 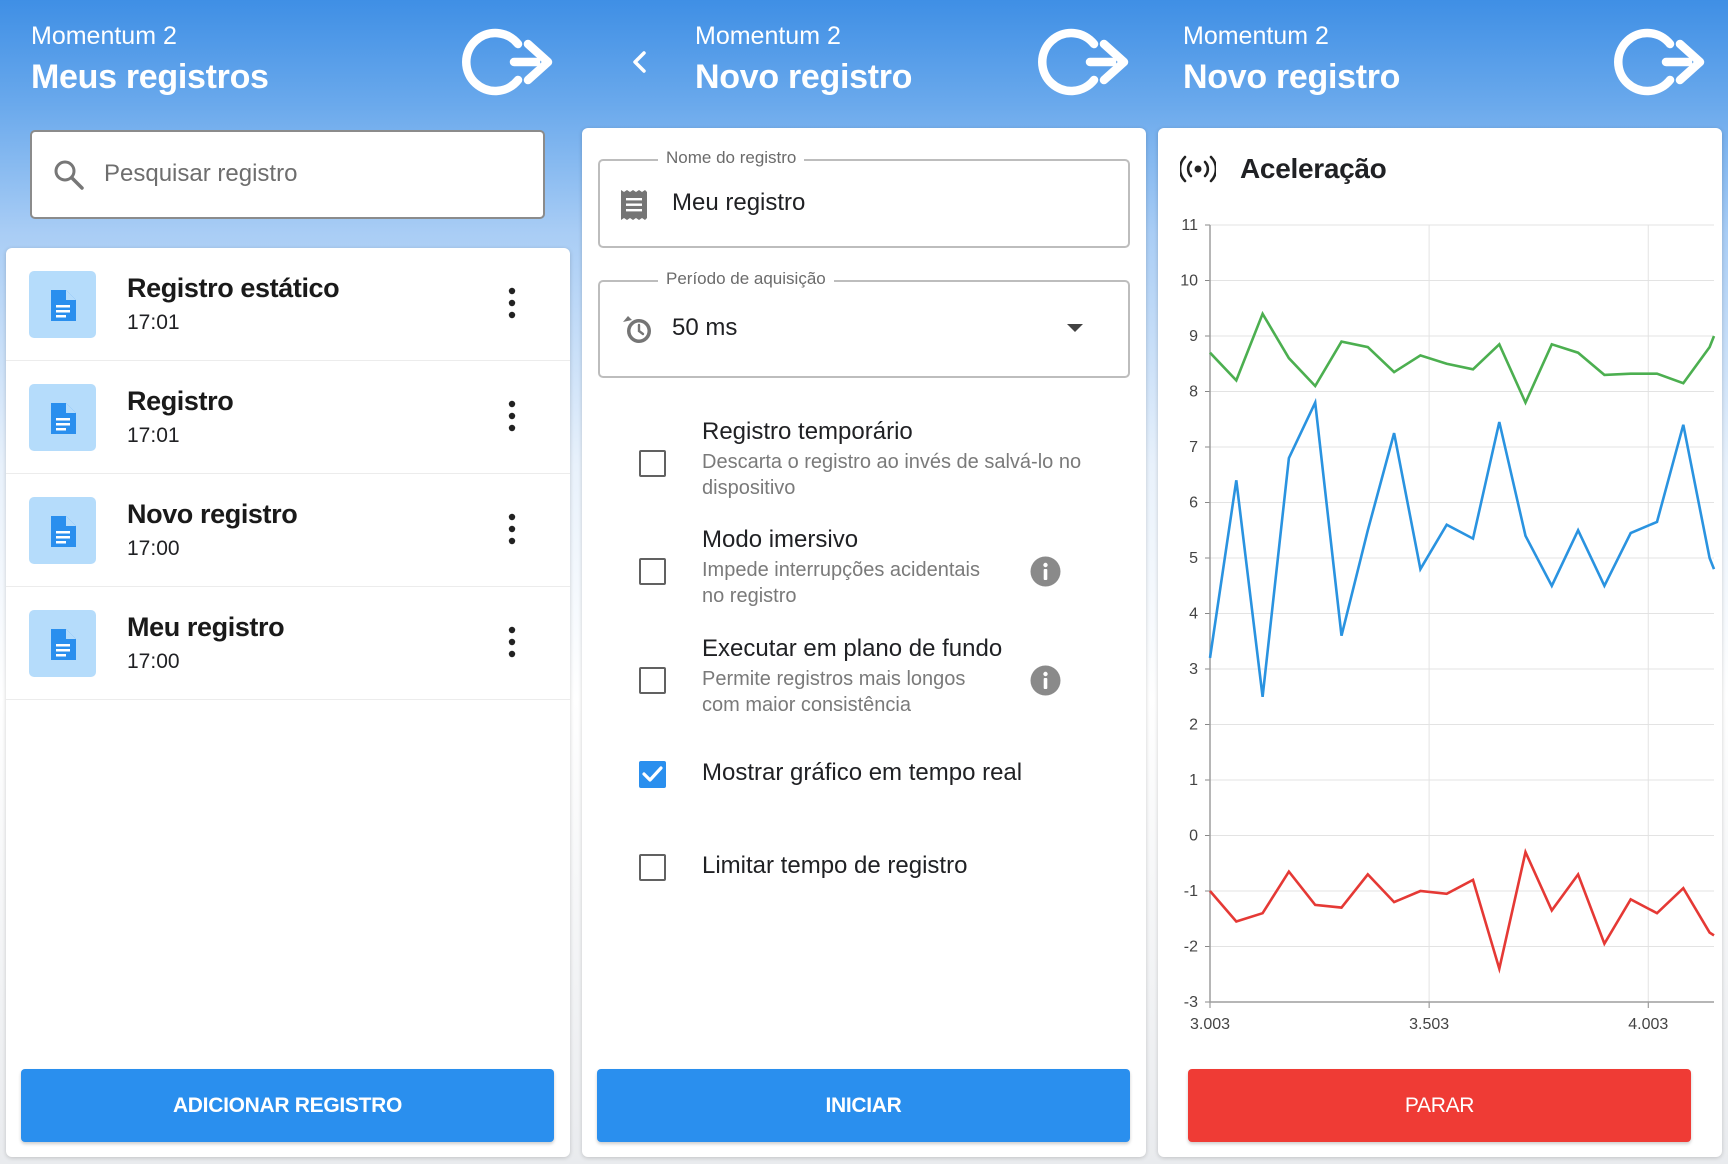 I want to click on y-tick-label: 4, so click(x=1193, y=614).